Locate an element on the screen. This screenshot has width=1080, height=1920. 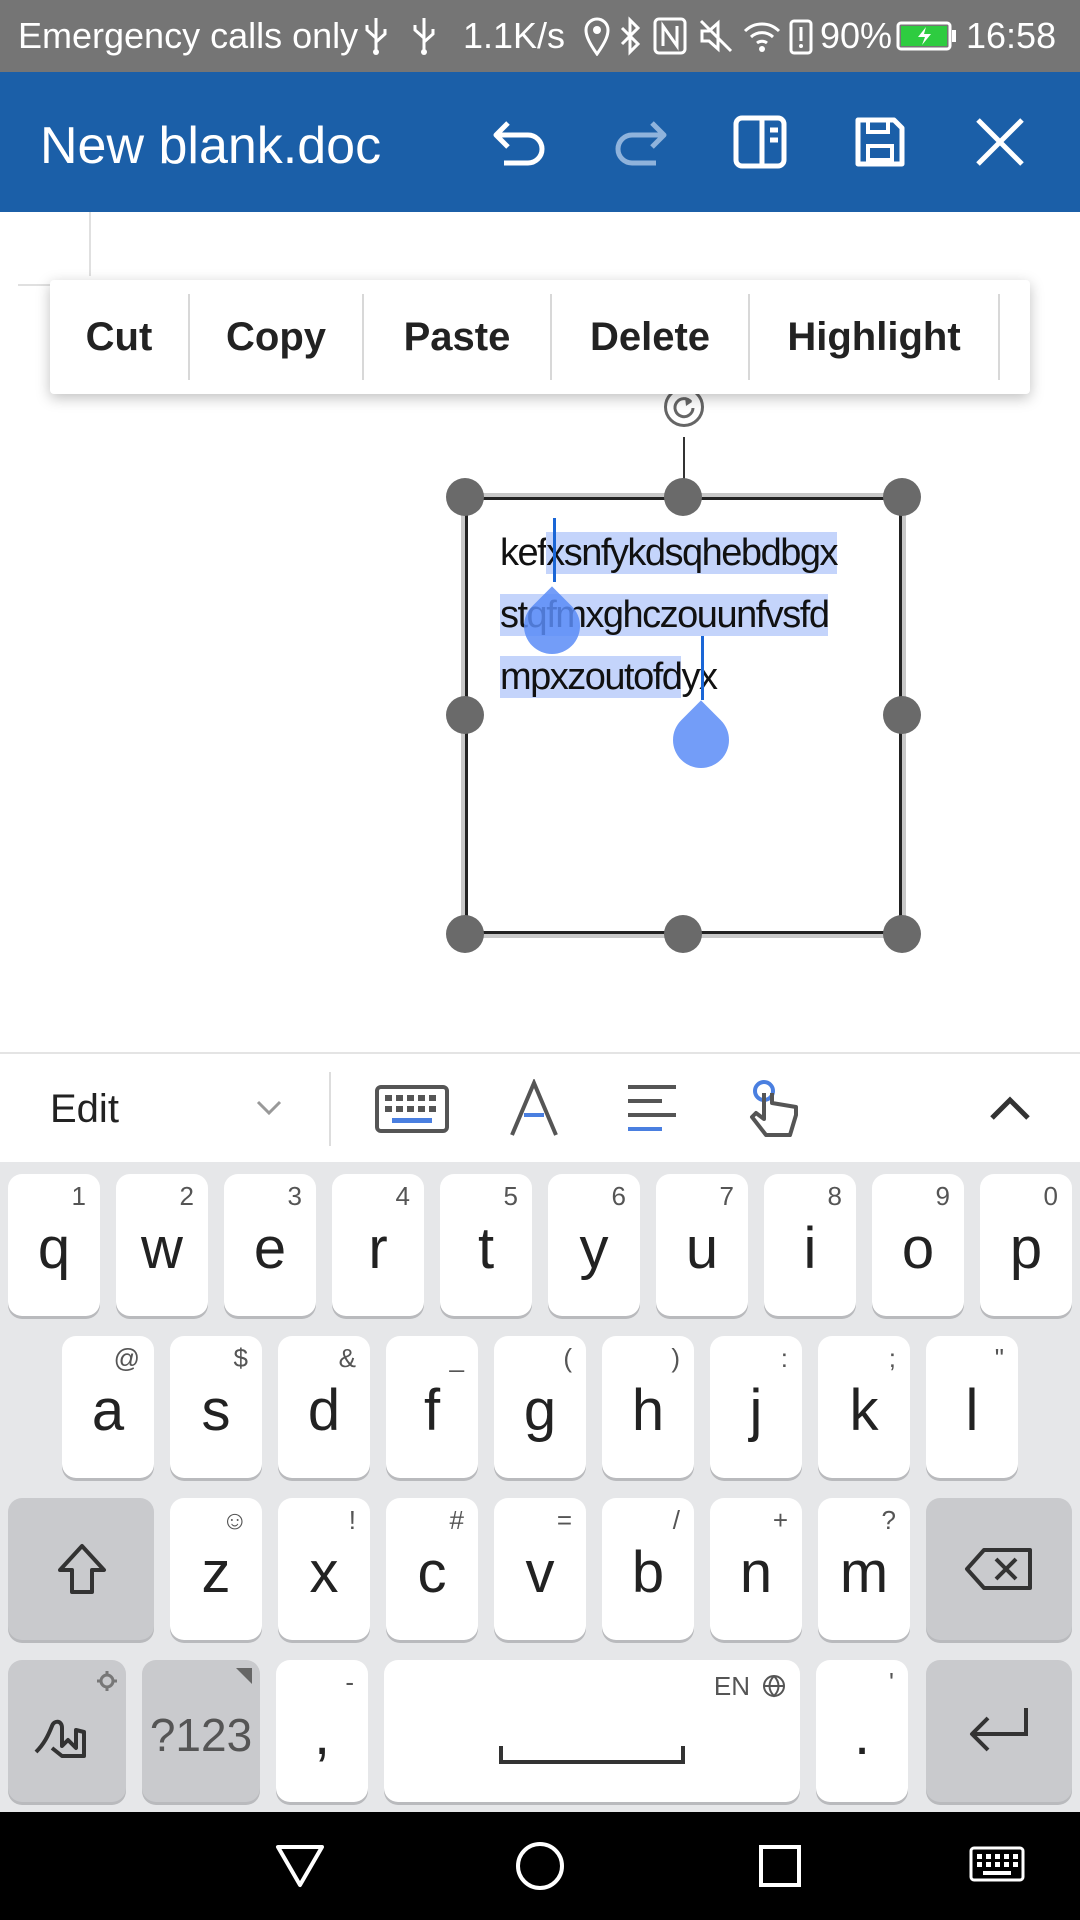
key-l: l " is located at coordinates (972, 1407).